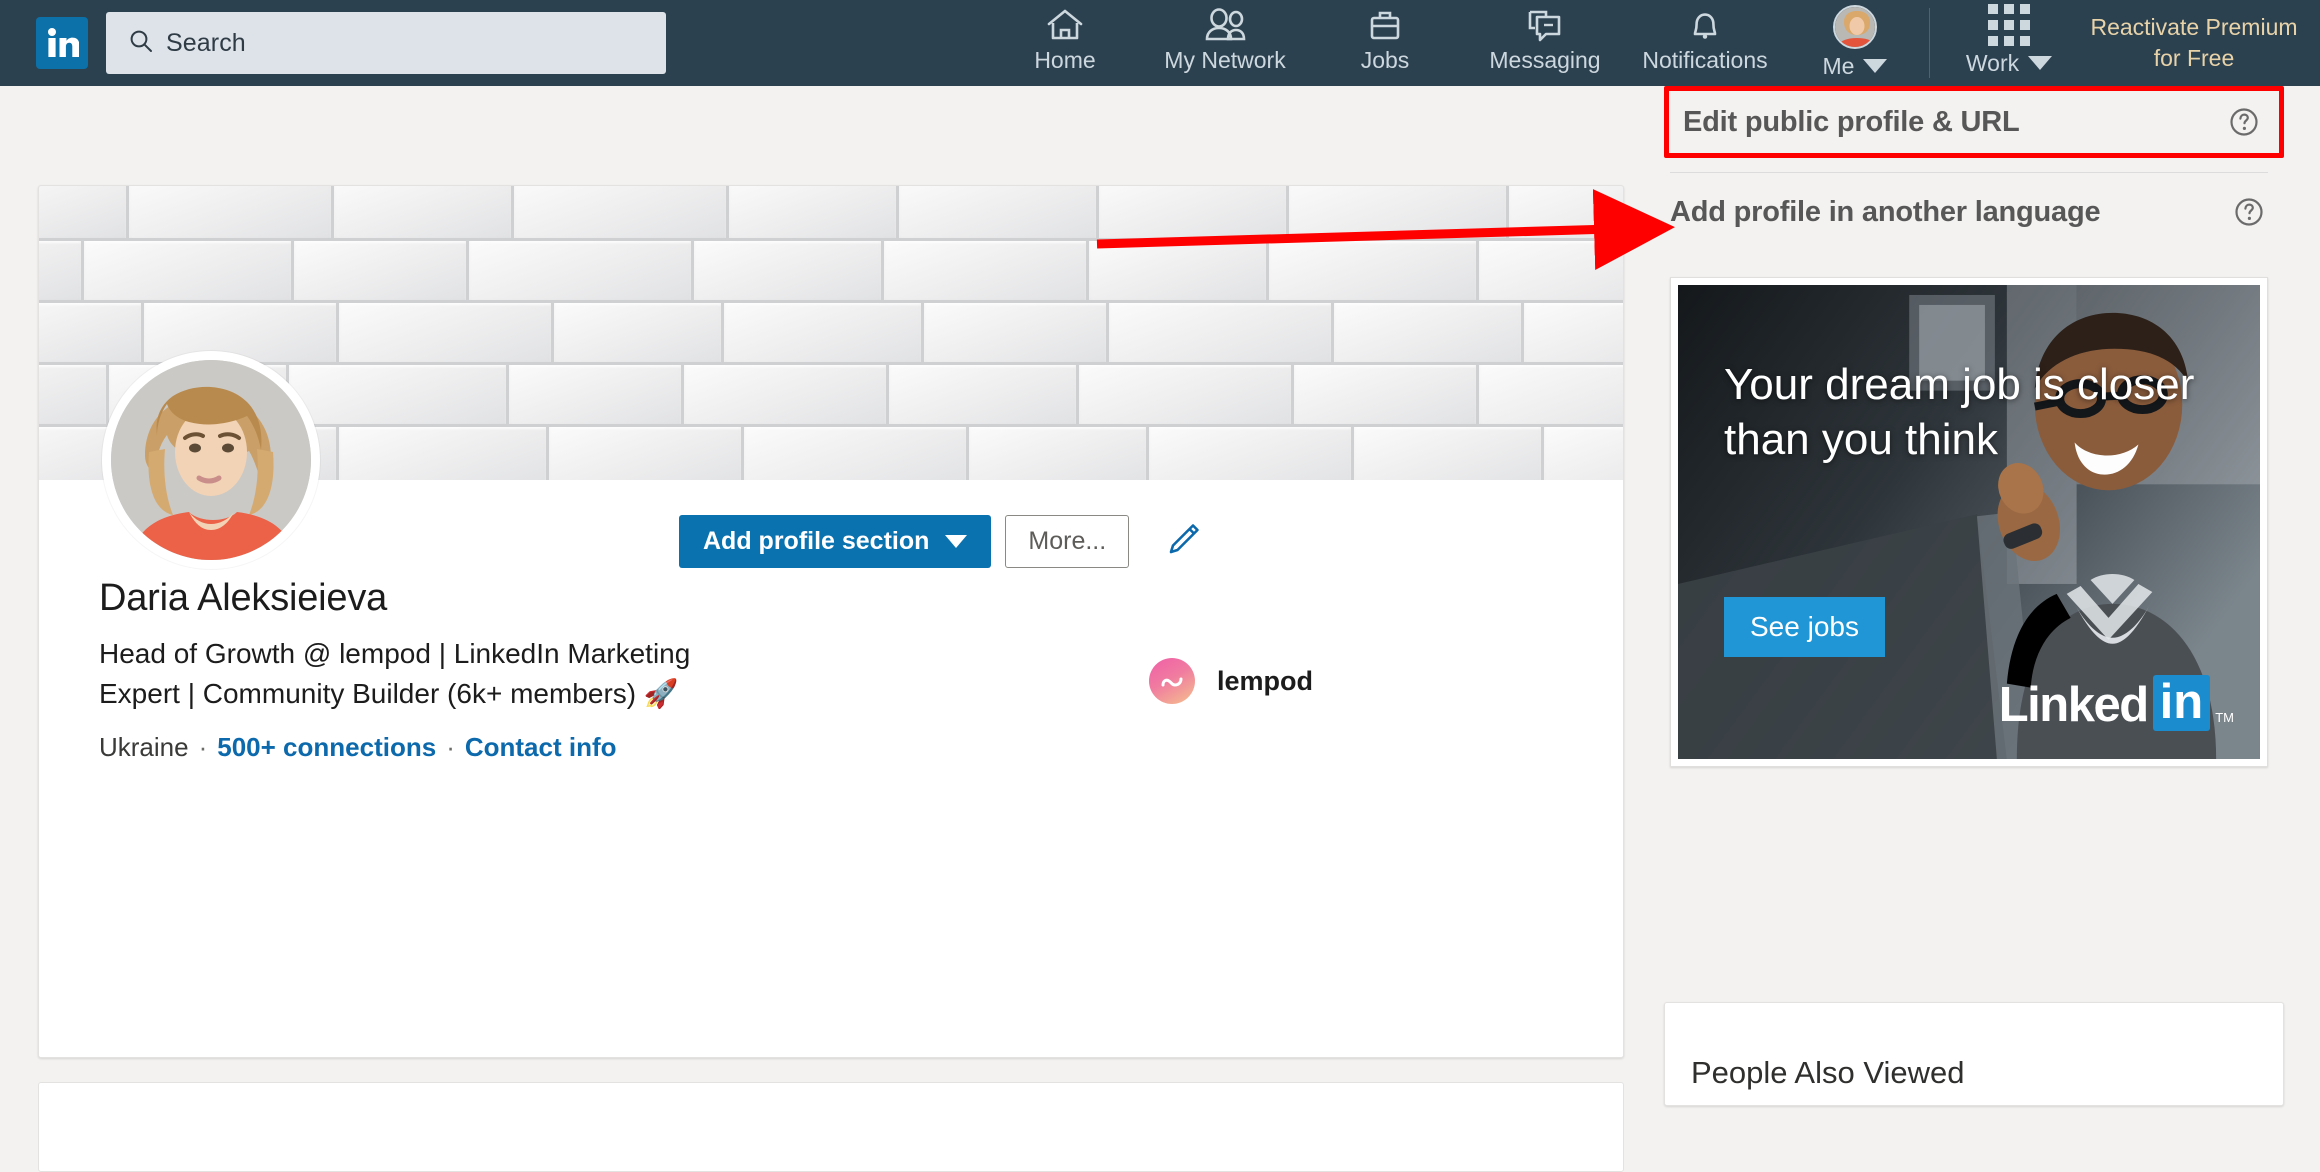 The height and width of the screenshot is (1172, 2320). What do you see at coordinates (206, 42) in the screenshot?
I see `search-placeholder: Search` at bounding box center [206, 42].